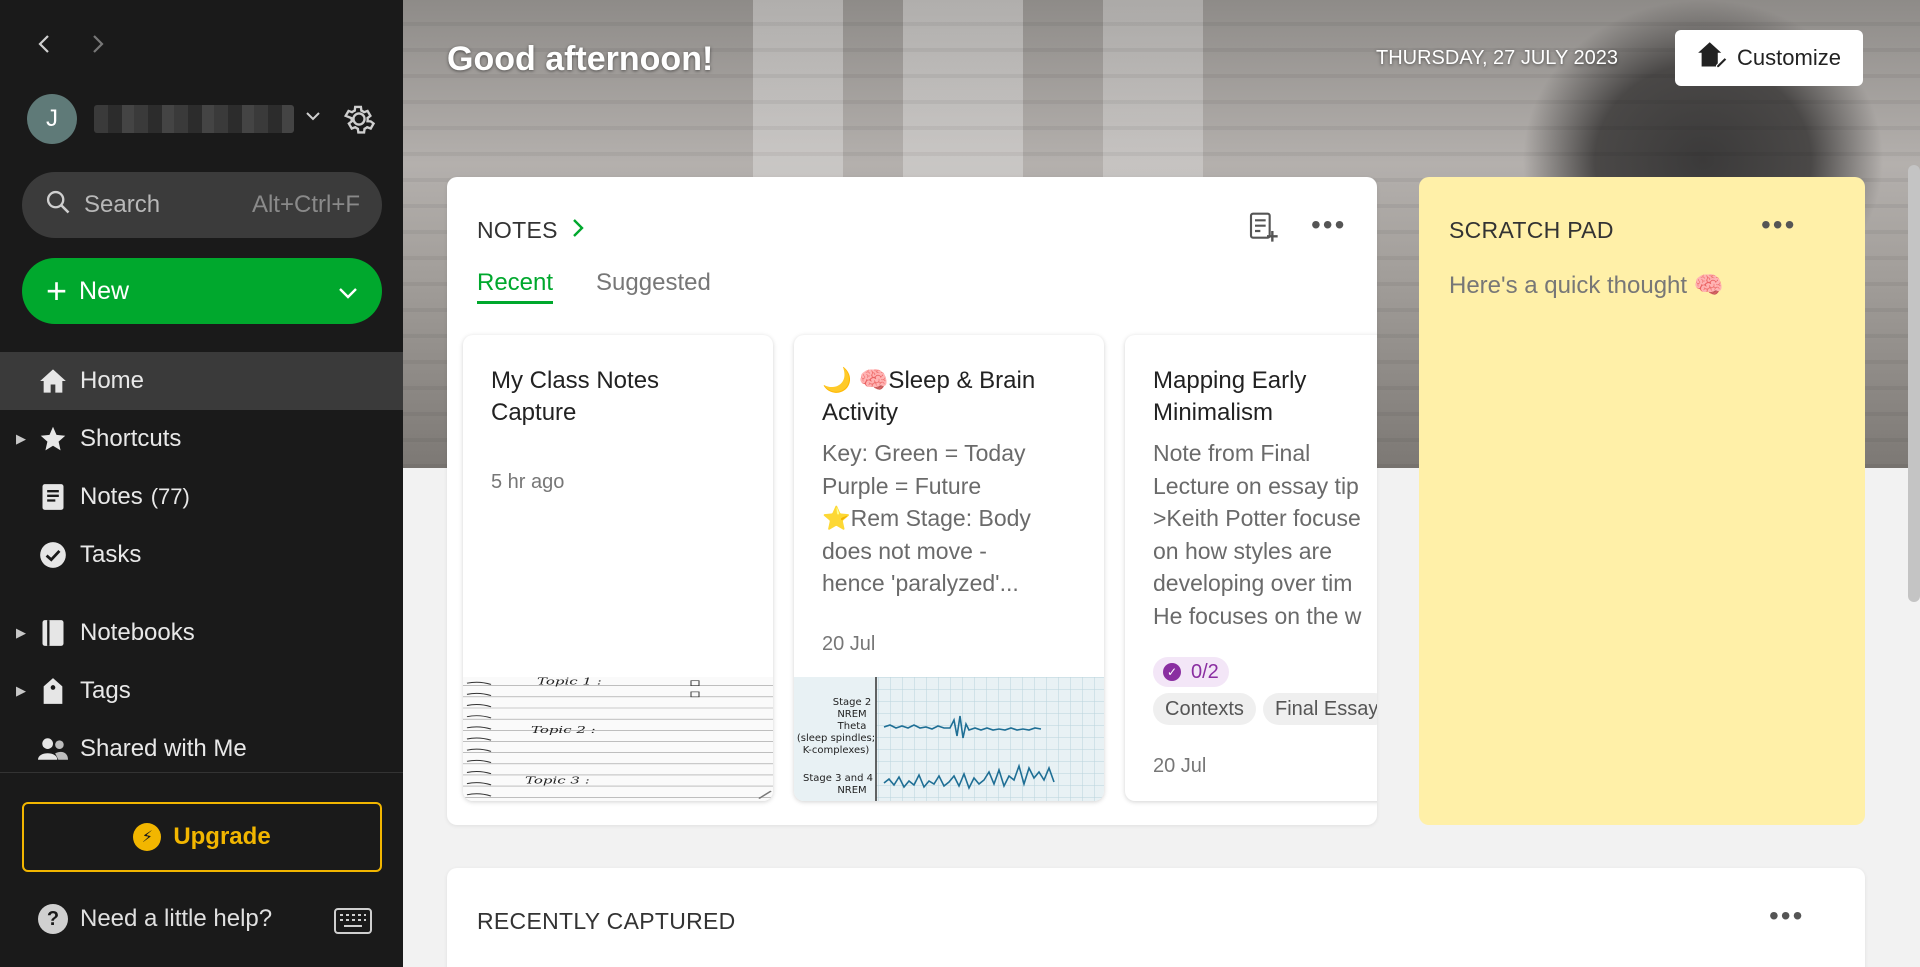 The width and height of the screenshot is (1920, 967). Describe the element at coordinates (563, 729) in the screenshot. I see `thumb-label: Topic 2 :` at that location.